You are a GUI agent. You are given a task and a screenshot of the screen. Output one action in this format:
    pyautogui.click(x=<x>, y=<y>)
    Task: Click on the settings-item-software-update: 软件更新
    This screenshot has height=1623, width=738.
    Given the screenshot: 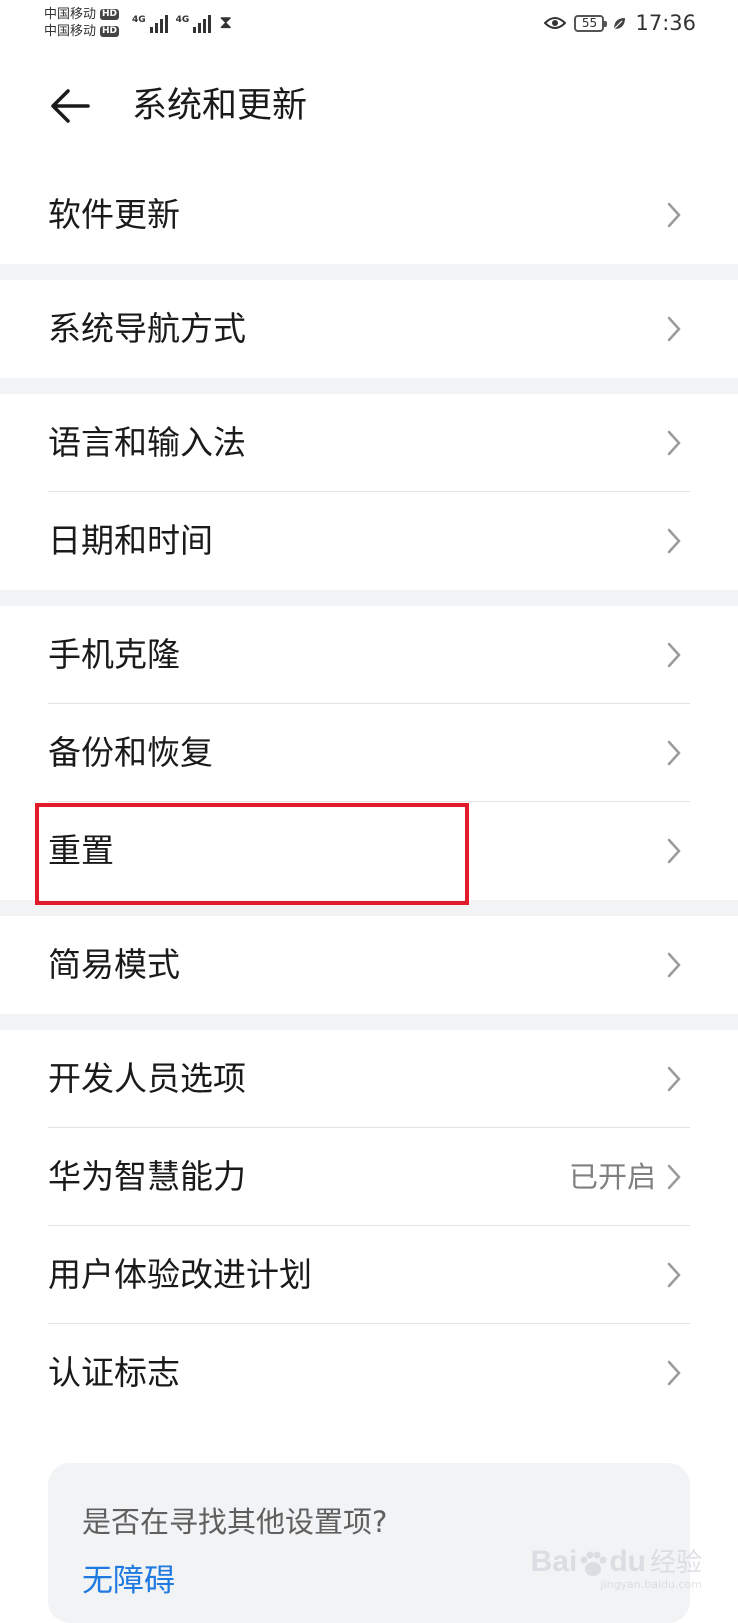 What is the action you would take?
    pyautogui.click(x=369, y=215)
    